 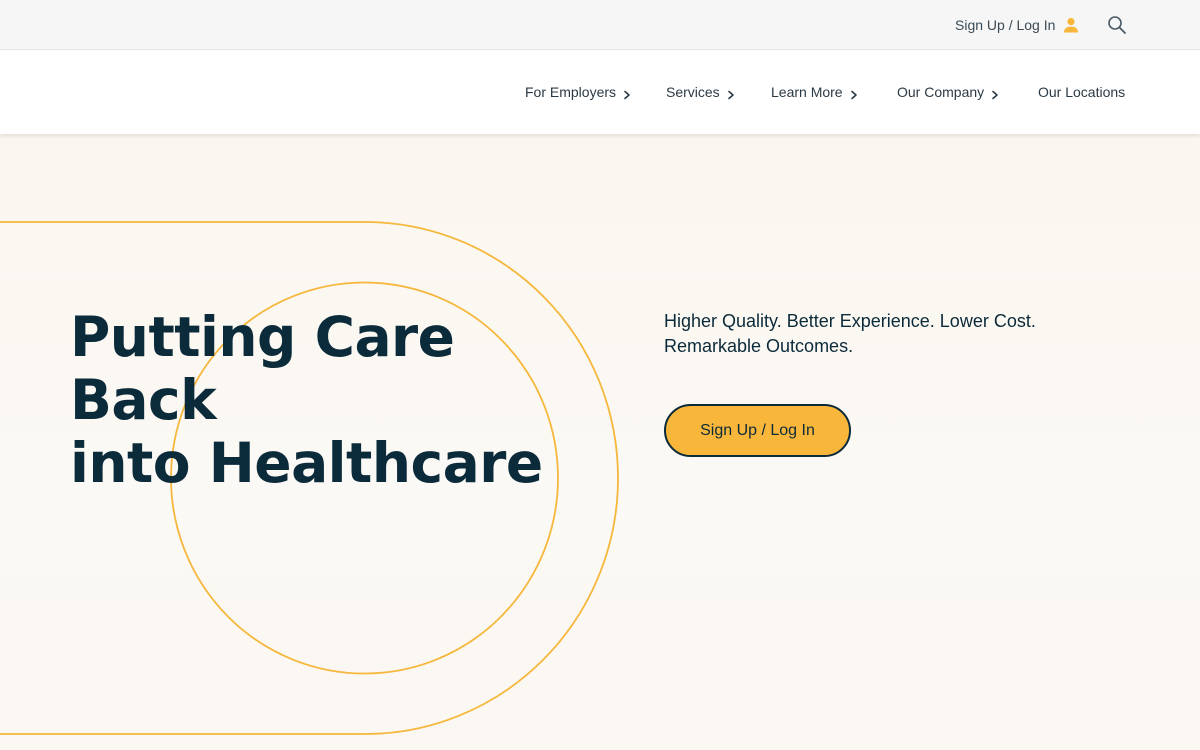 I want to click on nav-item-label: Services, so click(x=693, y=92).